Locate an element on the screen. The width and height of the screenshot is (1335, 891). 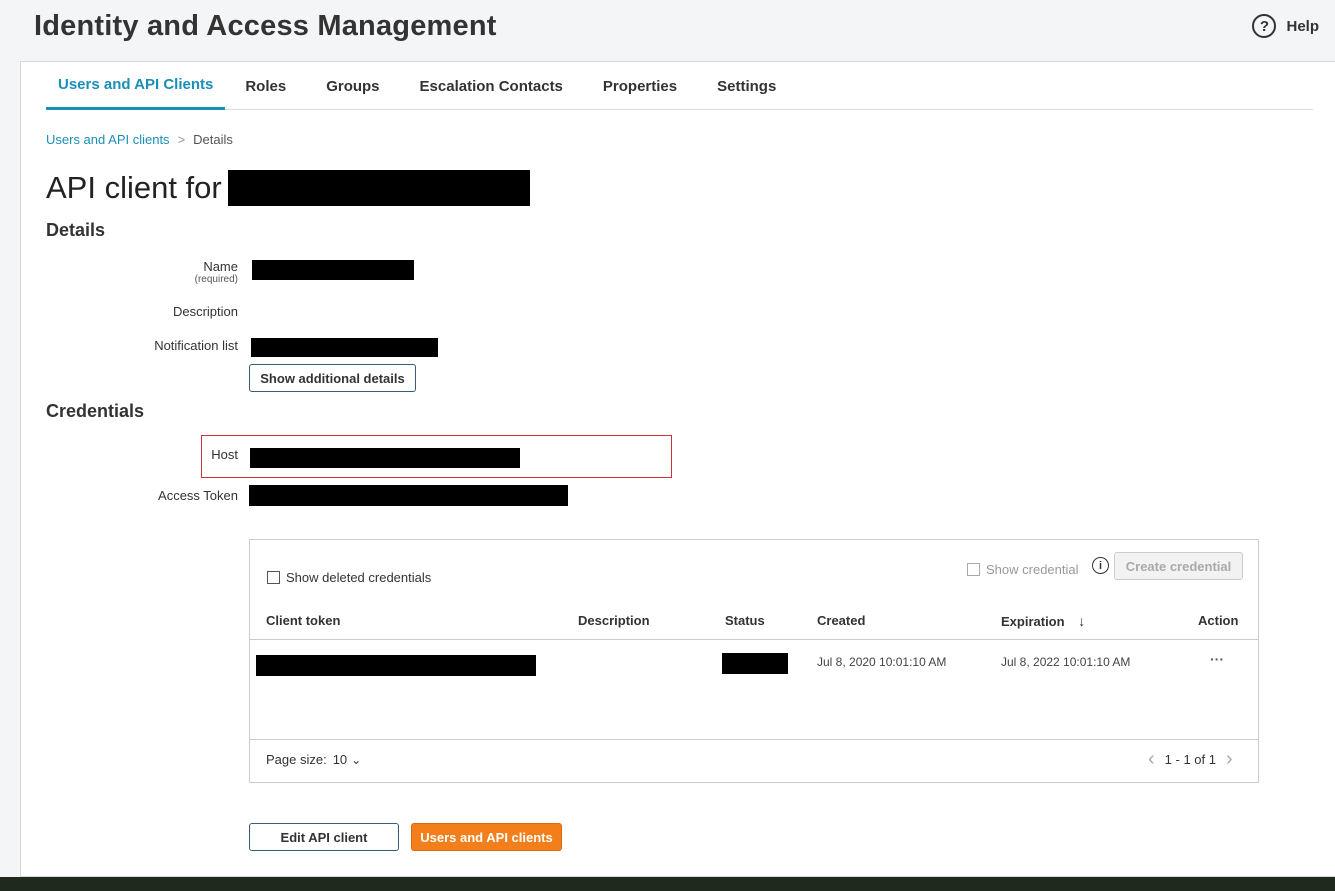
page-size-label: Page size: is located at coordinates (296, 759).